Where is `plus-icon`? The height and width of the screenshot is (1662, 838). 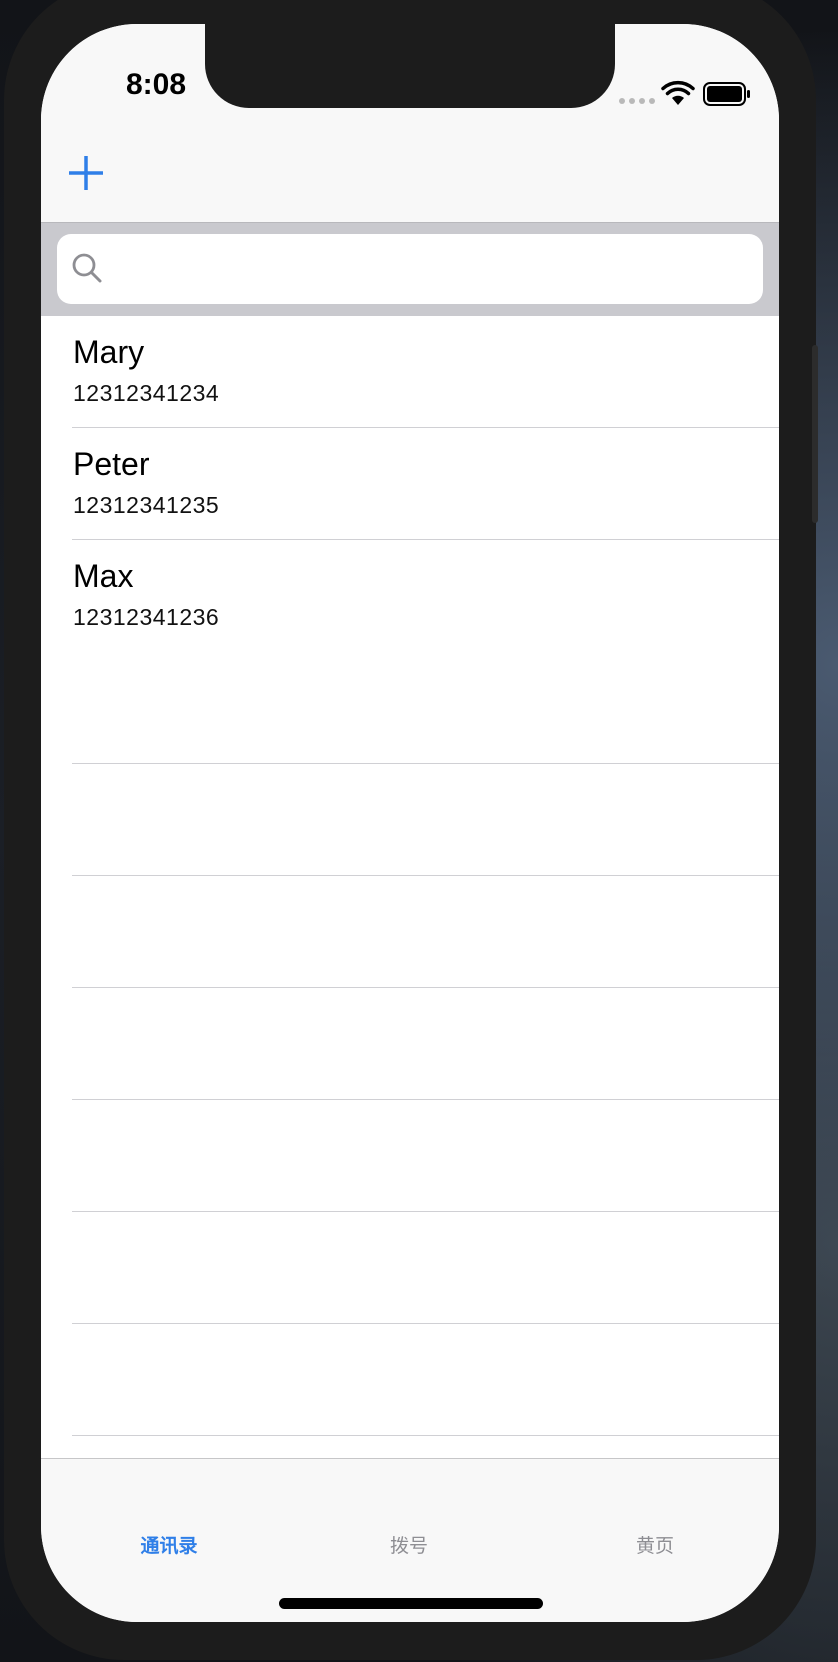
plus-icon is located at coordinates (86, 173).